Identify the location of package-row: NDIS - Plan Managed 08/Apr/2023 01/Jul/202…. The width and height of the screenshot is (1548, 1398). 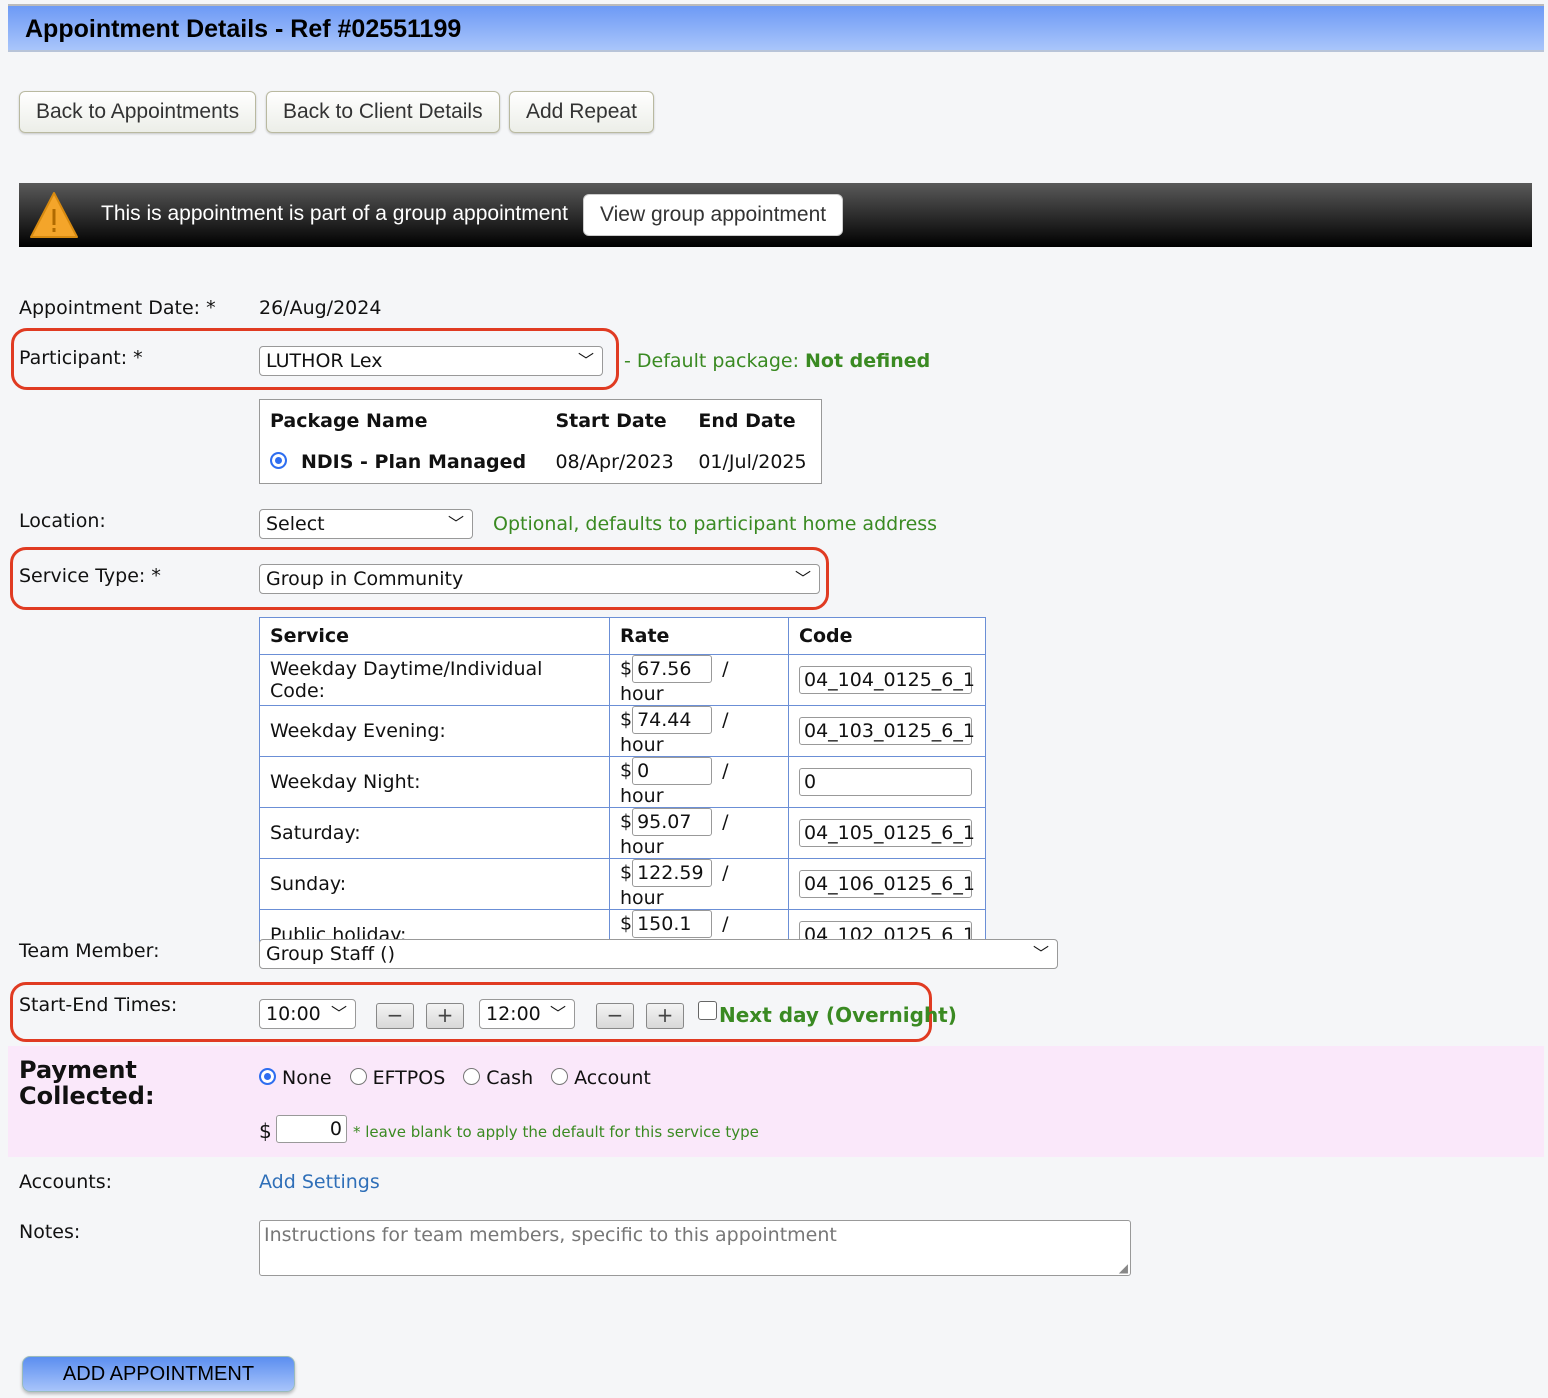
(541, 463).